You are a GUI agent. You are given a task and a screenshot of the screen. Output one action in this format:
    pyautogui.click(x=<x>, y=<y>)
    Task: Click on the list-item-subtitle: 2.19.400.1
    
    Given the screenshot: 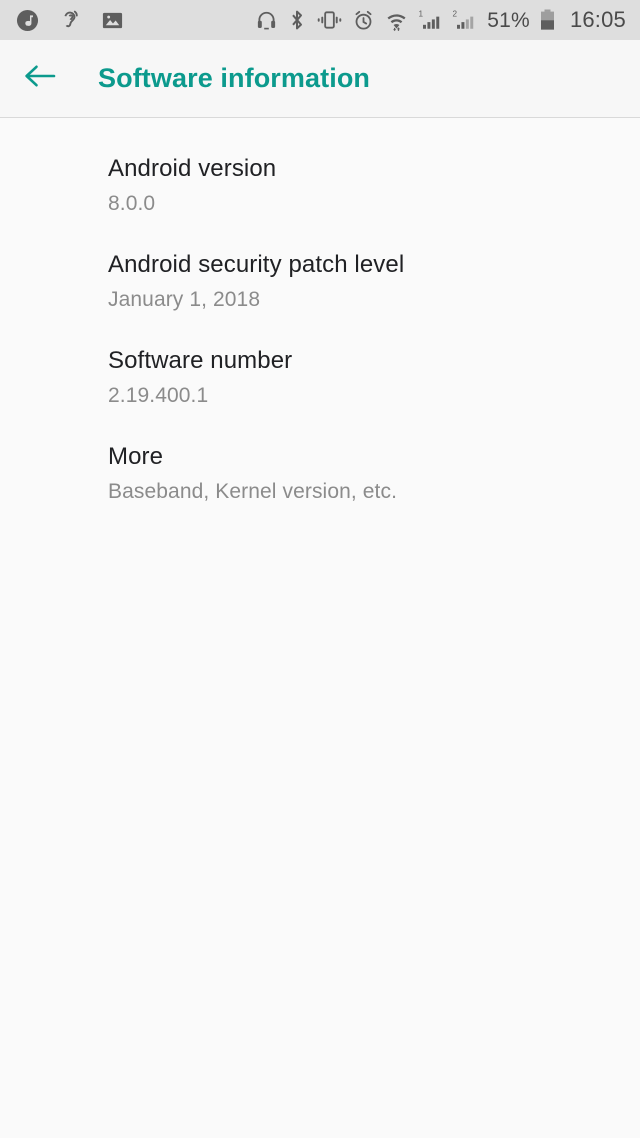 What is the action you would take?
    pyautogui.click(x=158, y=395)
    